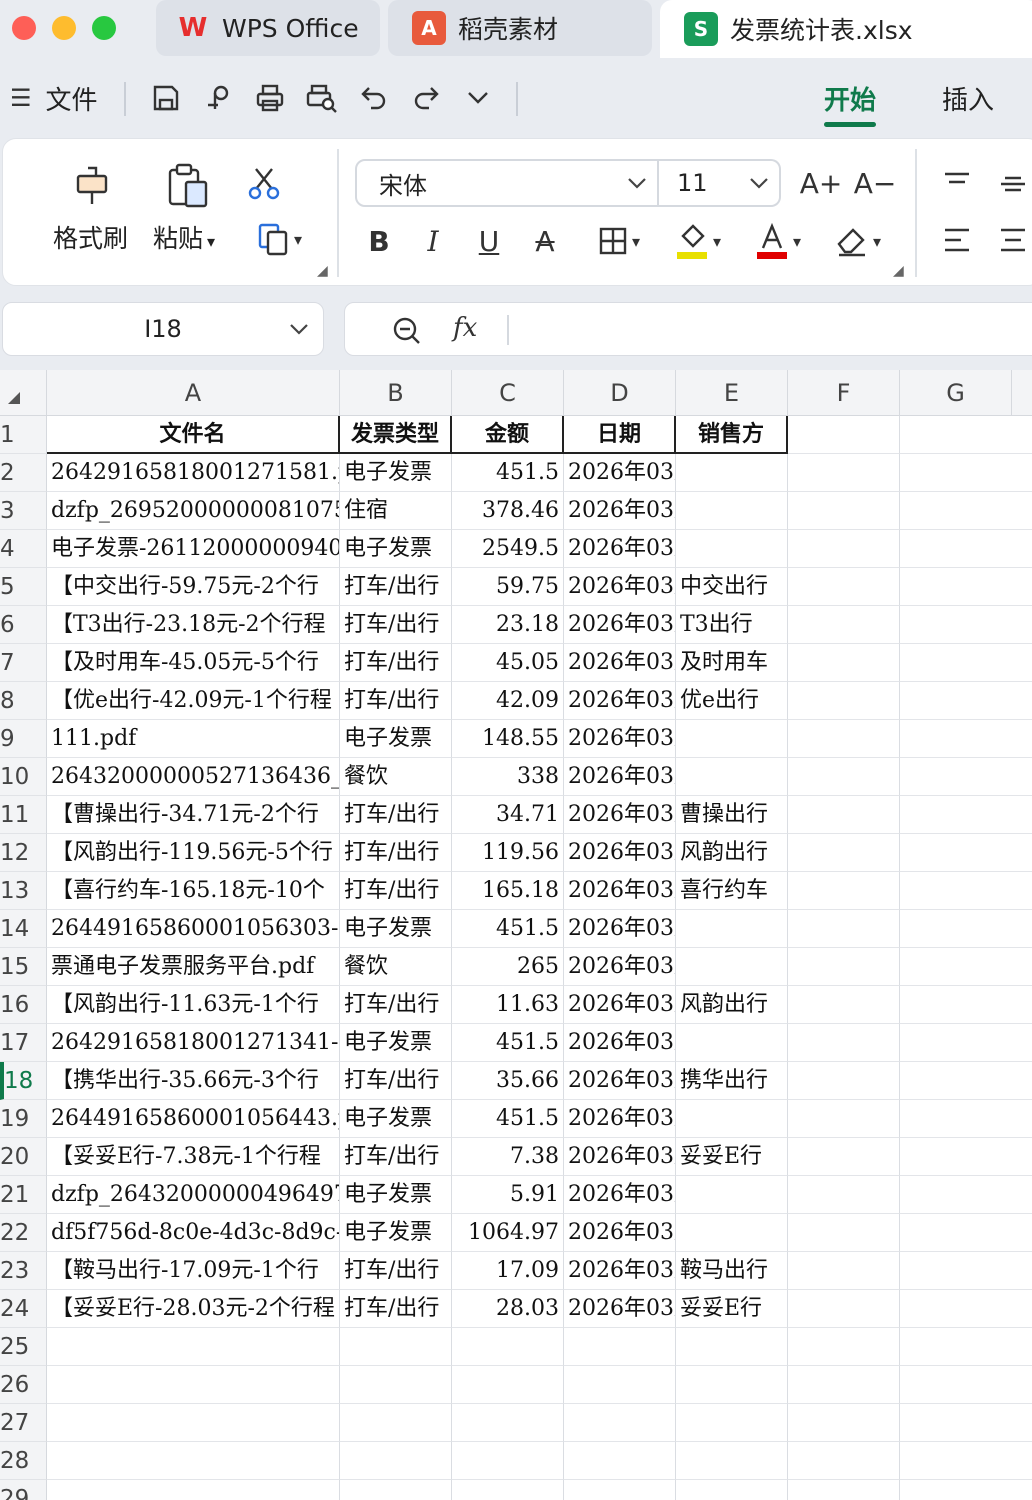 This screenshot has height=1500, width=1032. Describe the element at coordinates (23, 1005) in the screenshot. I see `row-header: 16` at that location.